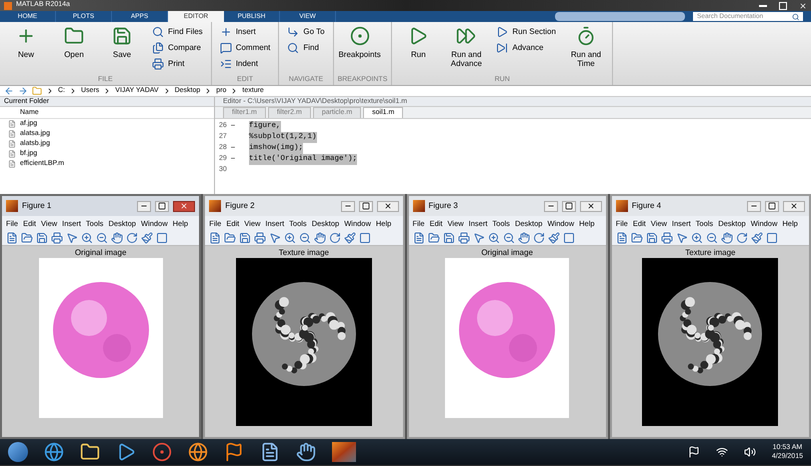  Describe the element at coordinates (360, 36) in the screenshot. I see `breakpoint-icon` at that location.